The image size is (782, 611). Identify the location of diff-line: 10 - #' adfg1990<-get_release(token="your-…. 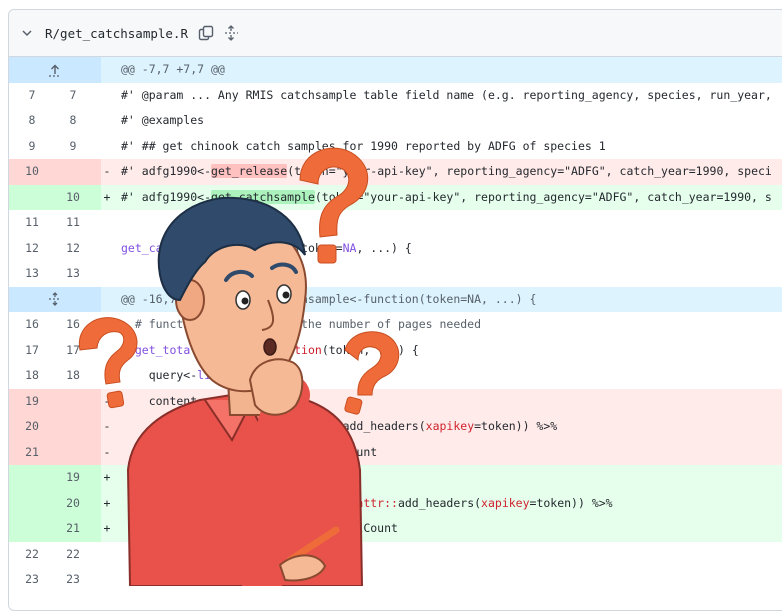
(395, 172).